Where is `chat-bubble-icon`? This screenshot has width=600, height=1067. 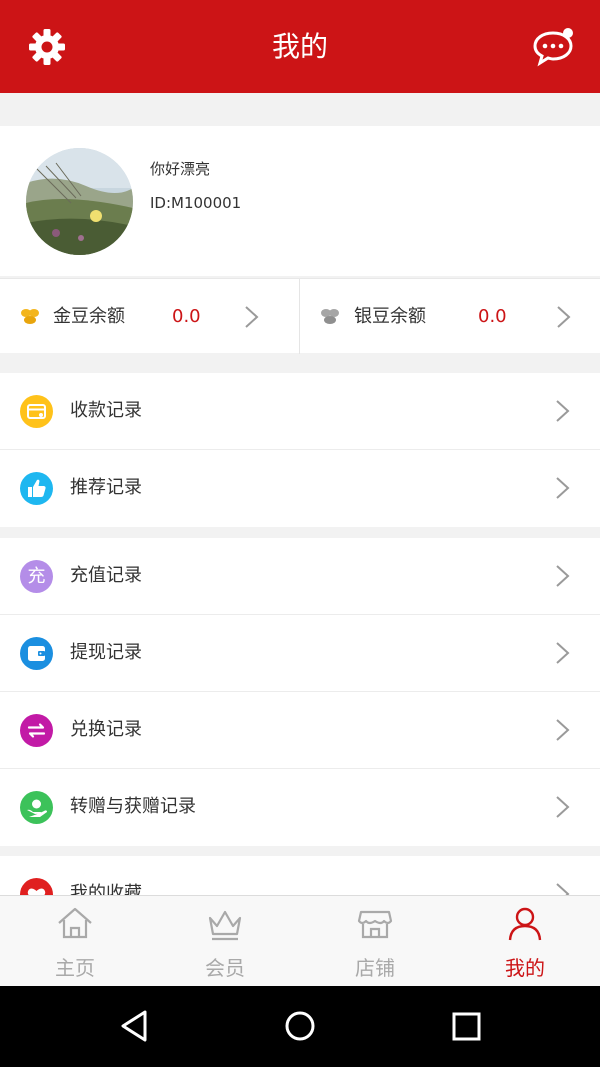 chat-bubble-icon is located at coordinates (553, 47).